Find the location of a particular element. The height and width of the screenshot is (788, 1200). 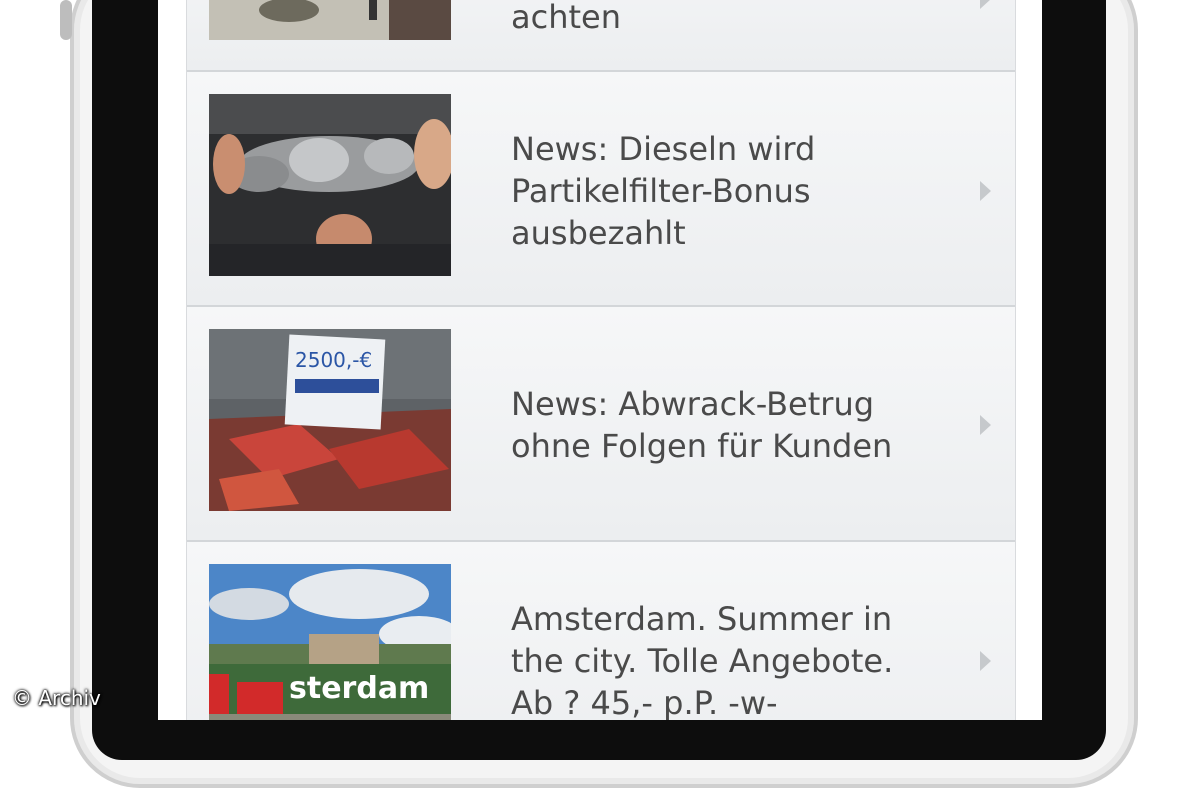

scrapyard-photo-image: 2500,-€ is located at coordinates (330, 420).